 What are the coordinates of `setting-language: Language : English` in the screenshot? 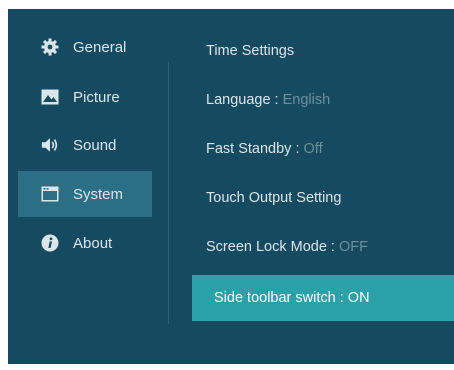 It's located at (311, 100).